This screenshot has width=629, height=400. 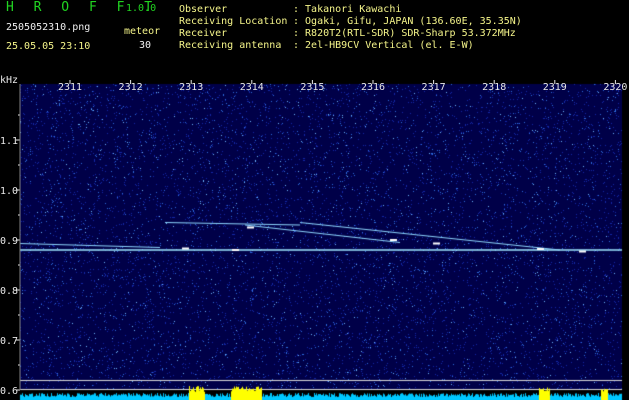 I want to click on observer-label: Observer, so click(x=203, y=9).